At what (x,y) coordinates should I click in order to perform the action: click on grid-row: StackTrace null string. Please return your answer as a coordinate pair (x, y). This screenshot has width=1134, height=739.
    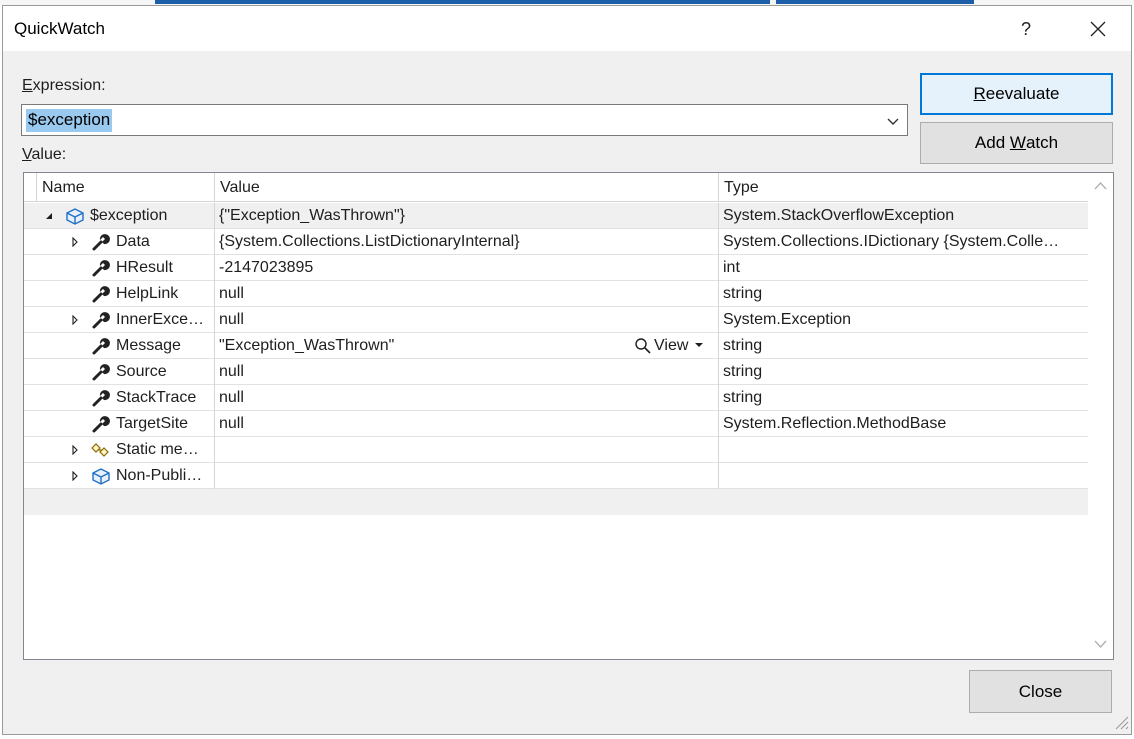
    Looking at the image, I should click on (556, 398).